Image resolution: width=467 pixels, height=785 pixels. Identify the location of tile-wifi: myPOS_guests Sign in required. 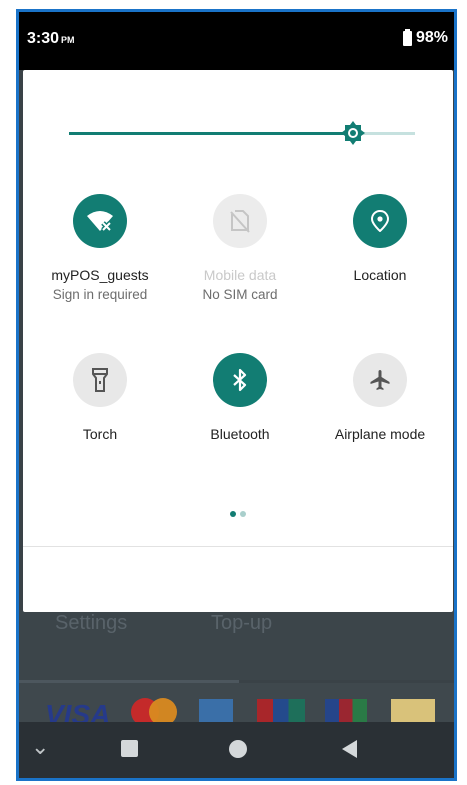
(100, 248).